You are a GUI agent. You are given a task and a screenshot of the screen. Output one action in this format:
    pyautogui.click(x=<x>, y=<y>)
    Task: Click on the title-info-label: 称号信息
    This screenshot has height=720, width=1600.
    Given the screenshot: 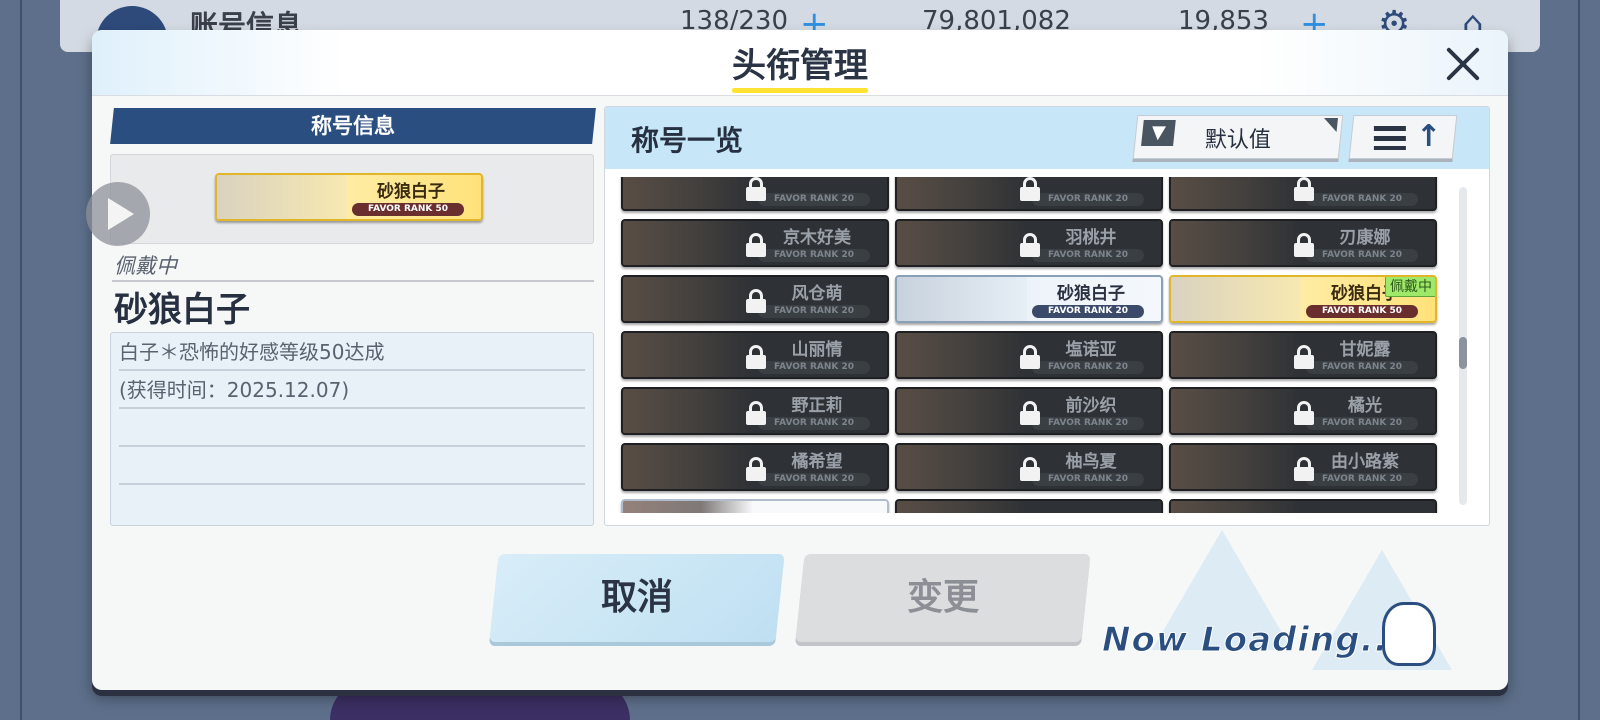 What is the action you would take?
    pyautogui.click(x=353, y=126)
    